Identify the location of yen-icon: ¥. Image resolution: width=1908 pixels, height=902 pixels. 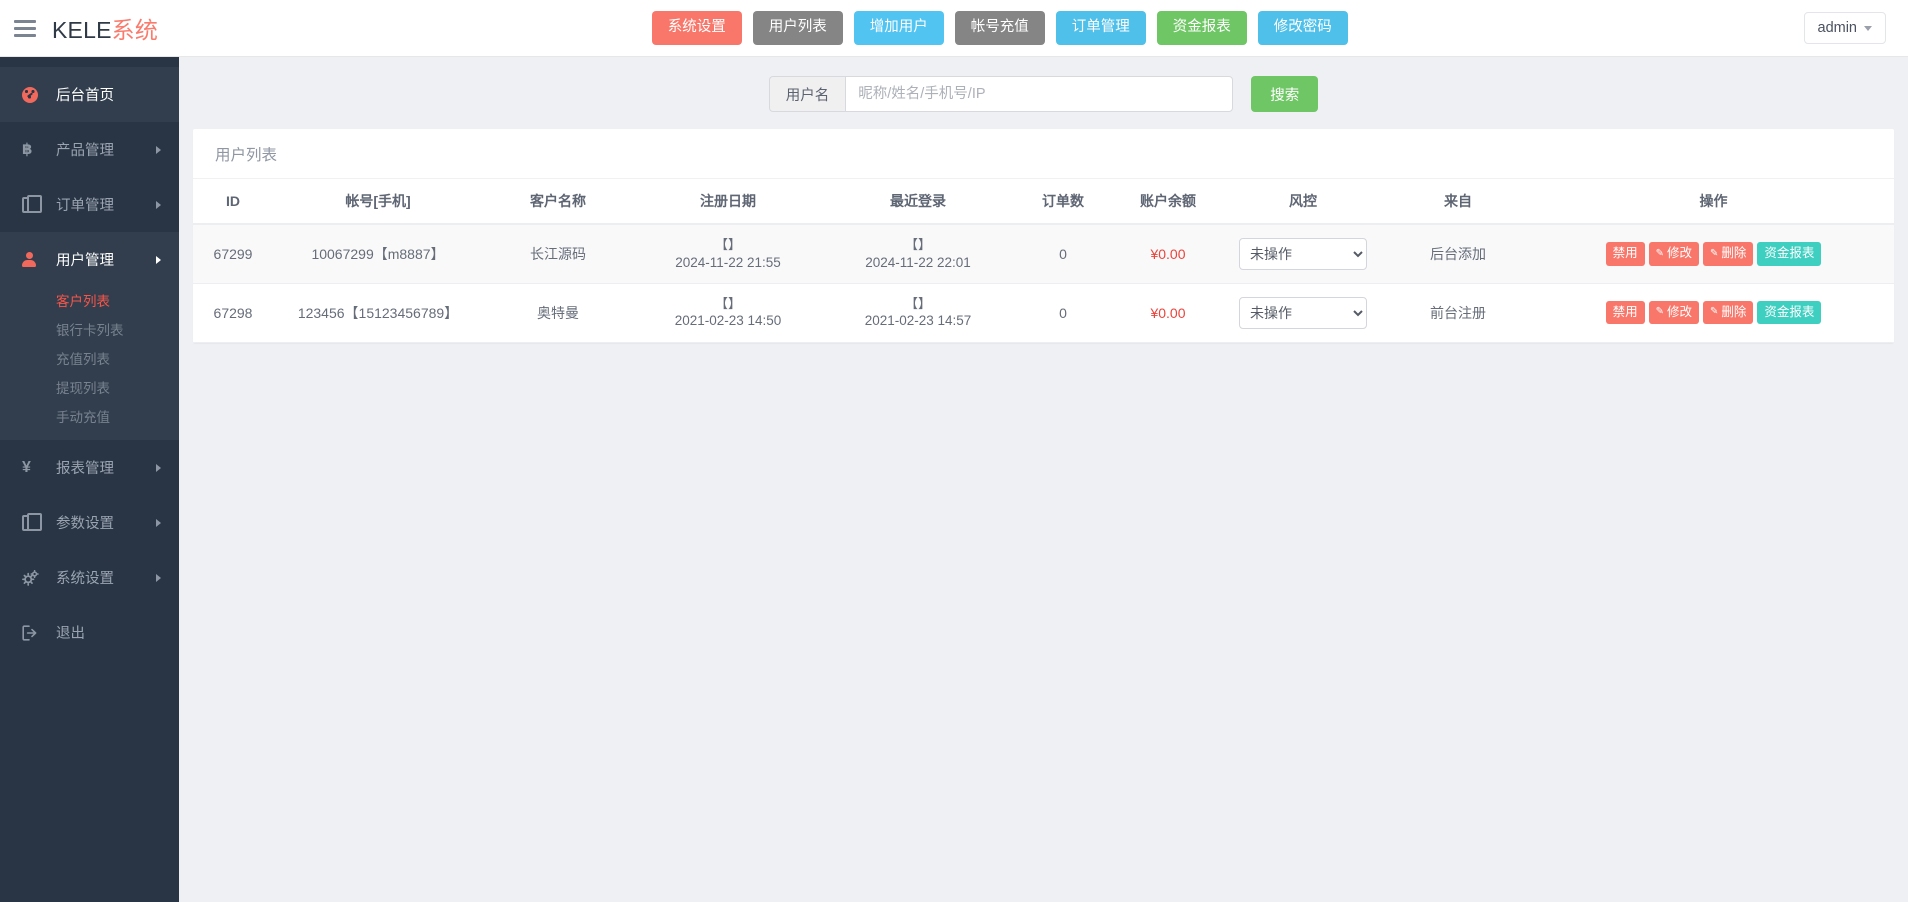
(26, 467).